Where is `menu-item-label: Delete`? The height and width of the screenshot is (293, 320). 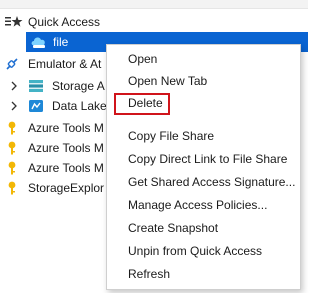
menu-item-label: Delete is located at coordinates (145, 103).